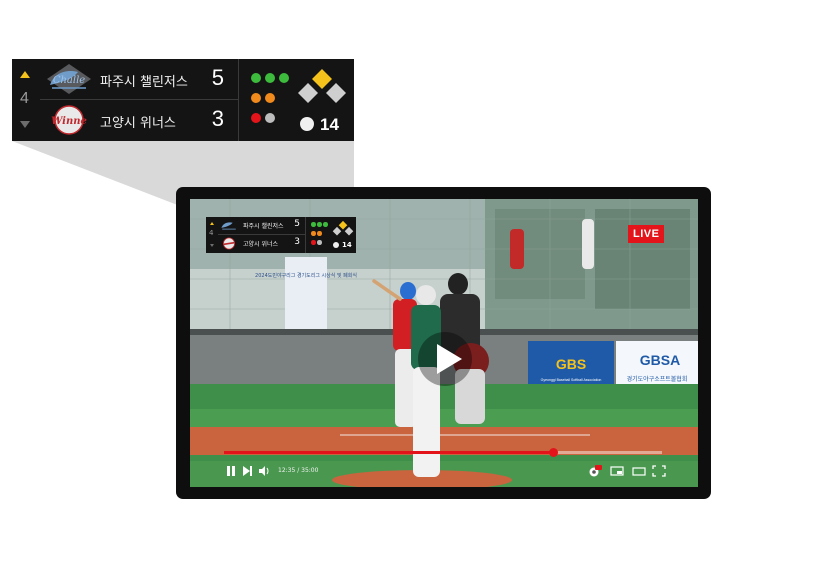  What do you see at coordinates (657, 379) in the screenshot?
I see `sponsor-2-subtext: 경기도야구소프트볼협회` at bounding box center [657, 379].